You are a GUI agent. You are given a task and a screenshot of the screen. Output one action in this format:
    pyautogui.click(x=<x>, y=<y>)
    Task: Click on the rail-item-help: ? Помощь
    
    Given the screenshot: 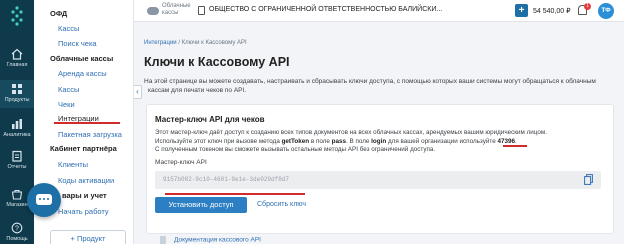 What is the action you would take?
    pyautogui.click(x=17, y=232)
    